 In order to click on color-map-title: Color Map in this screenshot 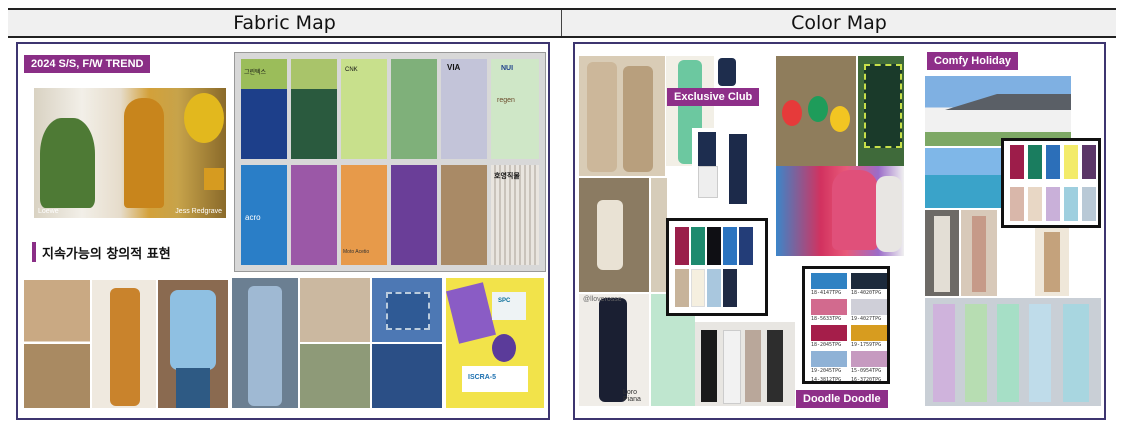, I will do `click(839, 23)`.